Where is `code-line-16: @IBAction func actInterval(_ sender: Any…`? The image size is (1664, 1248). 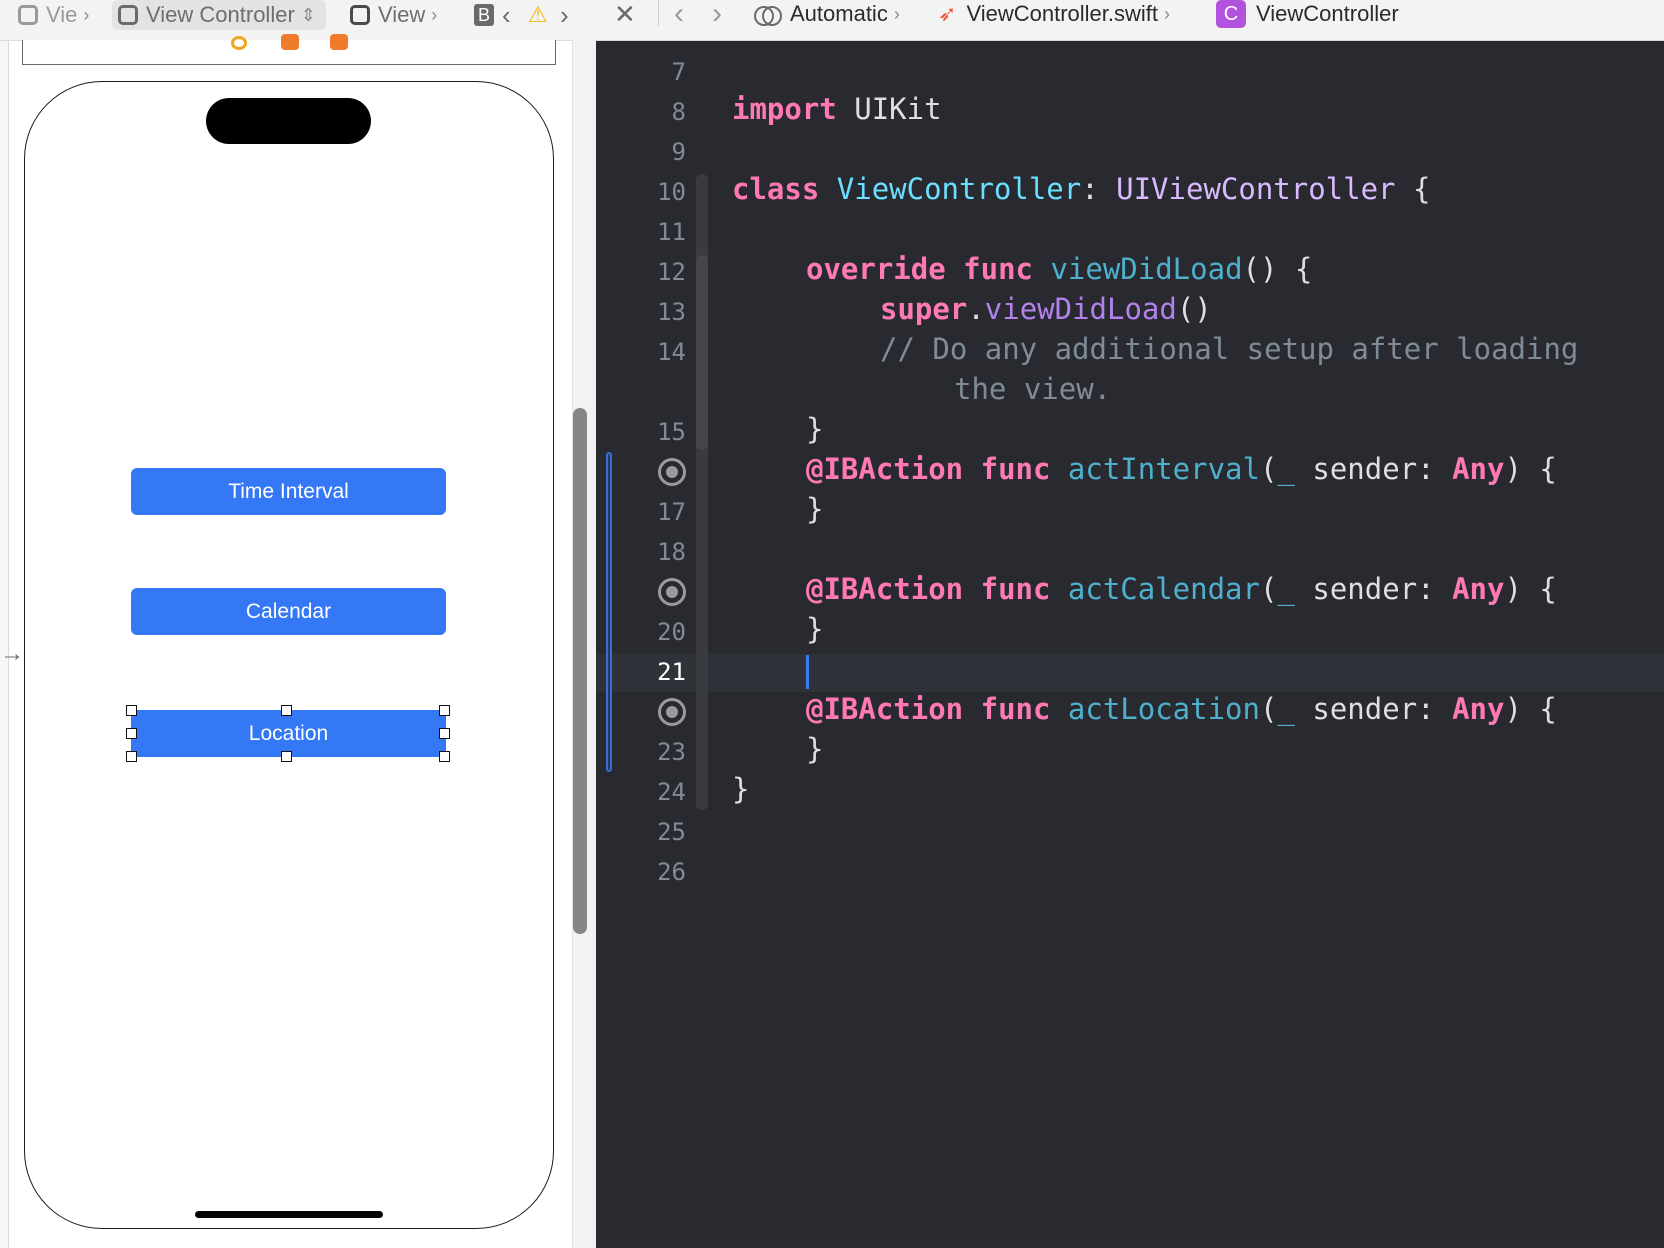
code-line-16: @IBAction func actInterval(_ sender: Any… is located at coordinates (1181, 469).